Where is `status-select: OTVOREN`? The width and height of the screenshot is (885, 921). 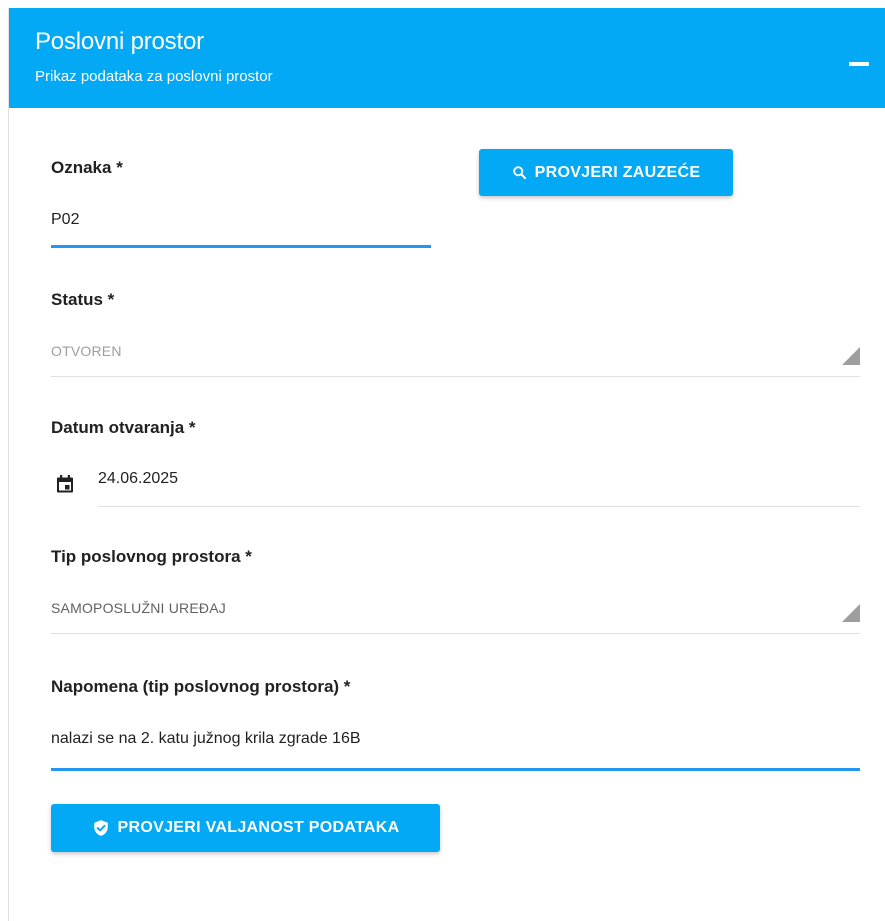 status-select: OTVOREN is located at coordinates (86, 351).